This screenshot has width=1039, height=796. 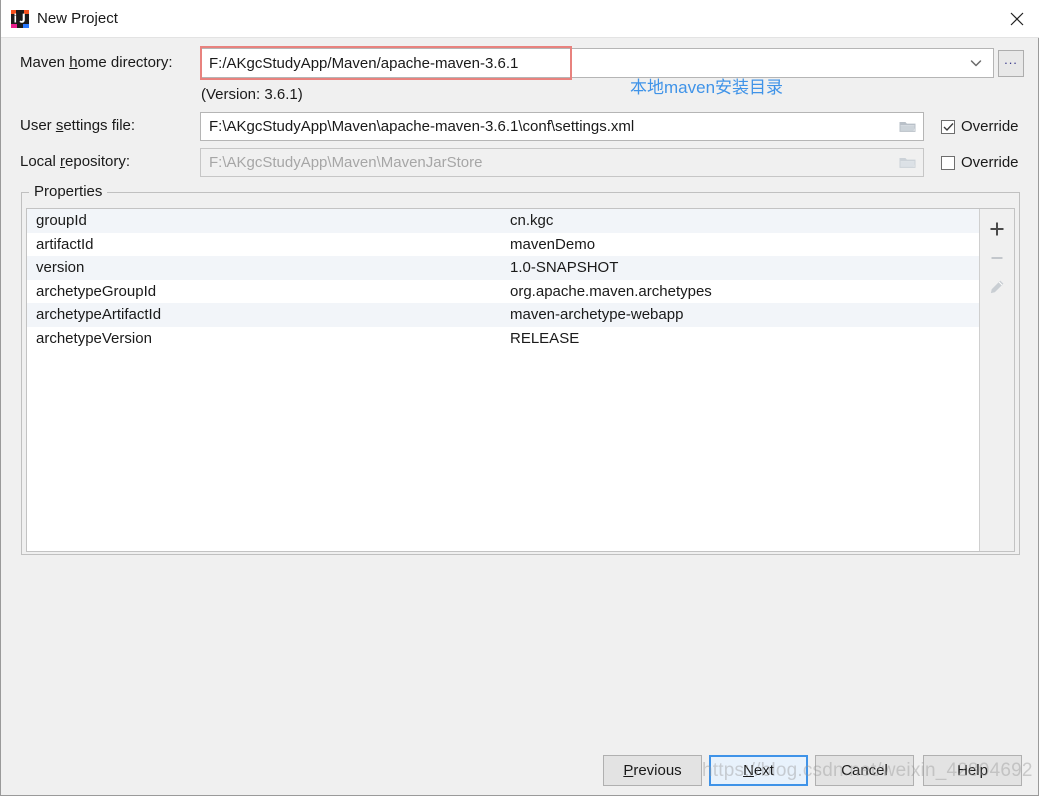 What do you see at coordinates (125, 62) in the screenshot?
I see `label-part: ome directory:` at bounding box center [125, 62].